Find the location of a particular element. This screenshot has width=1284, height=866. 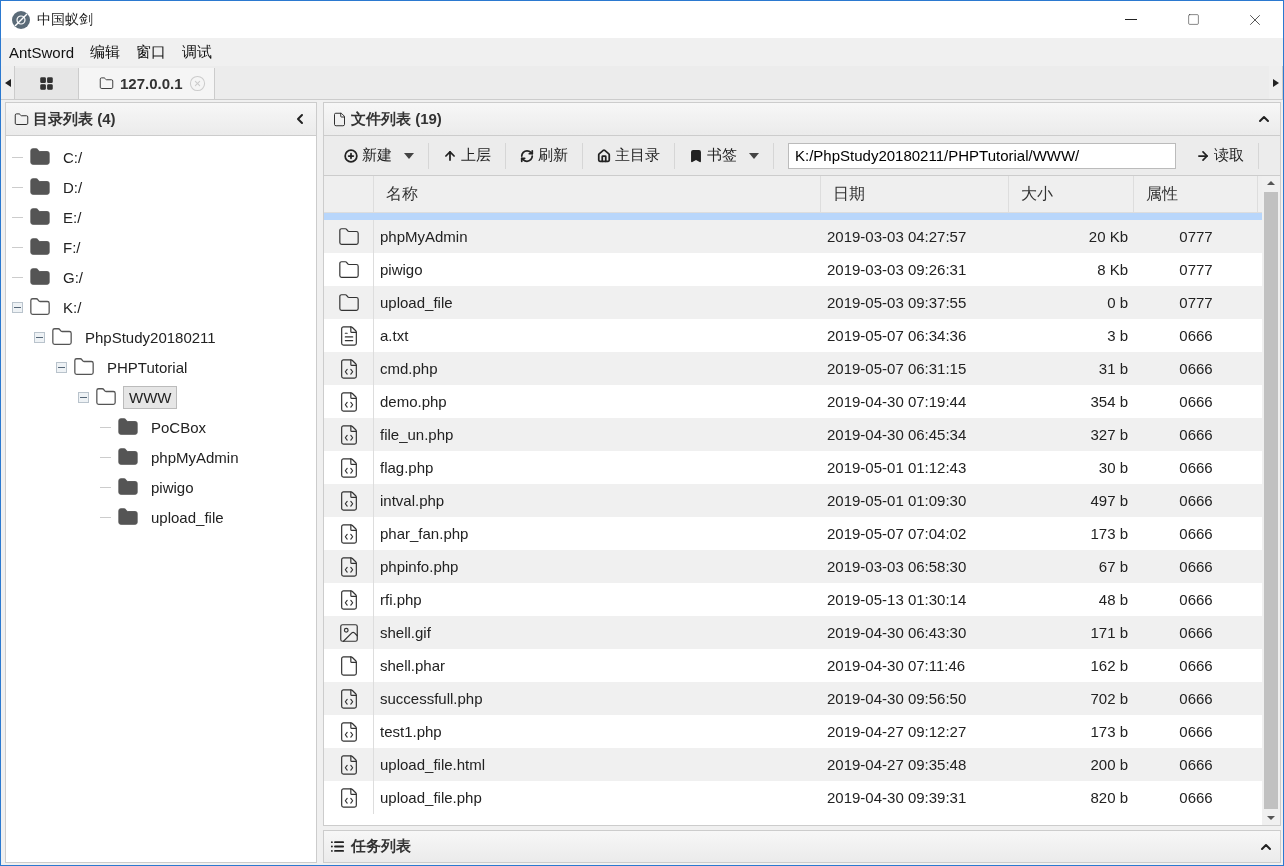

file-name: piwigo is located at coordinates (597, 269).